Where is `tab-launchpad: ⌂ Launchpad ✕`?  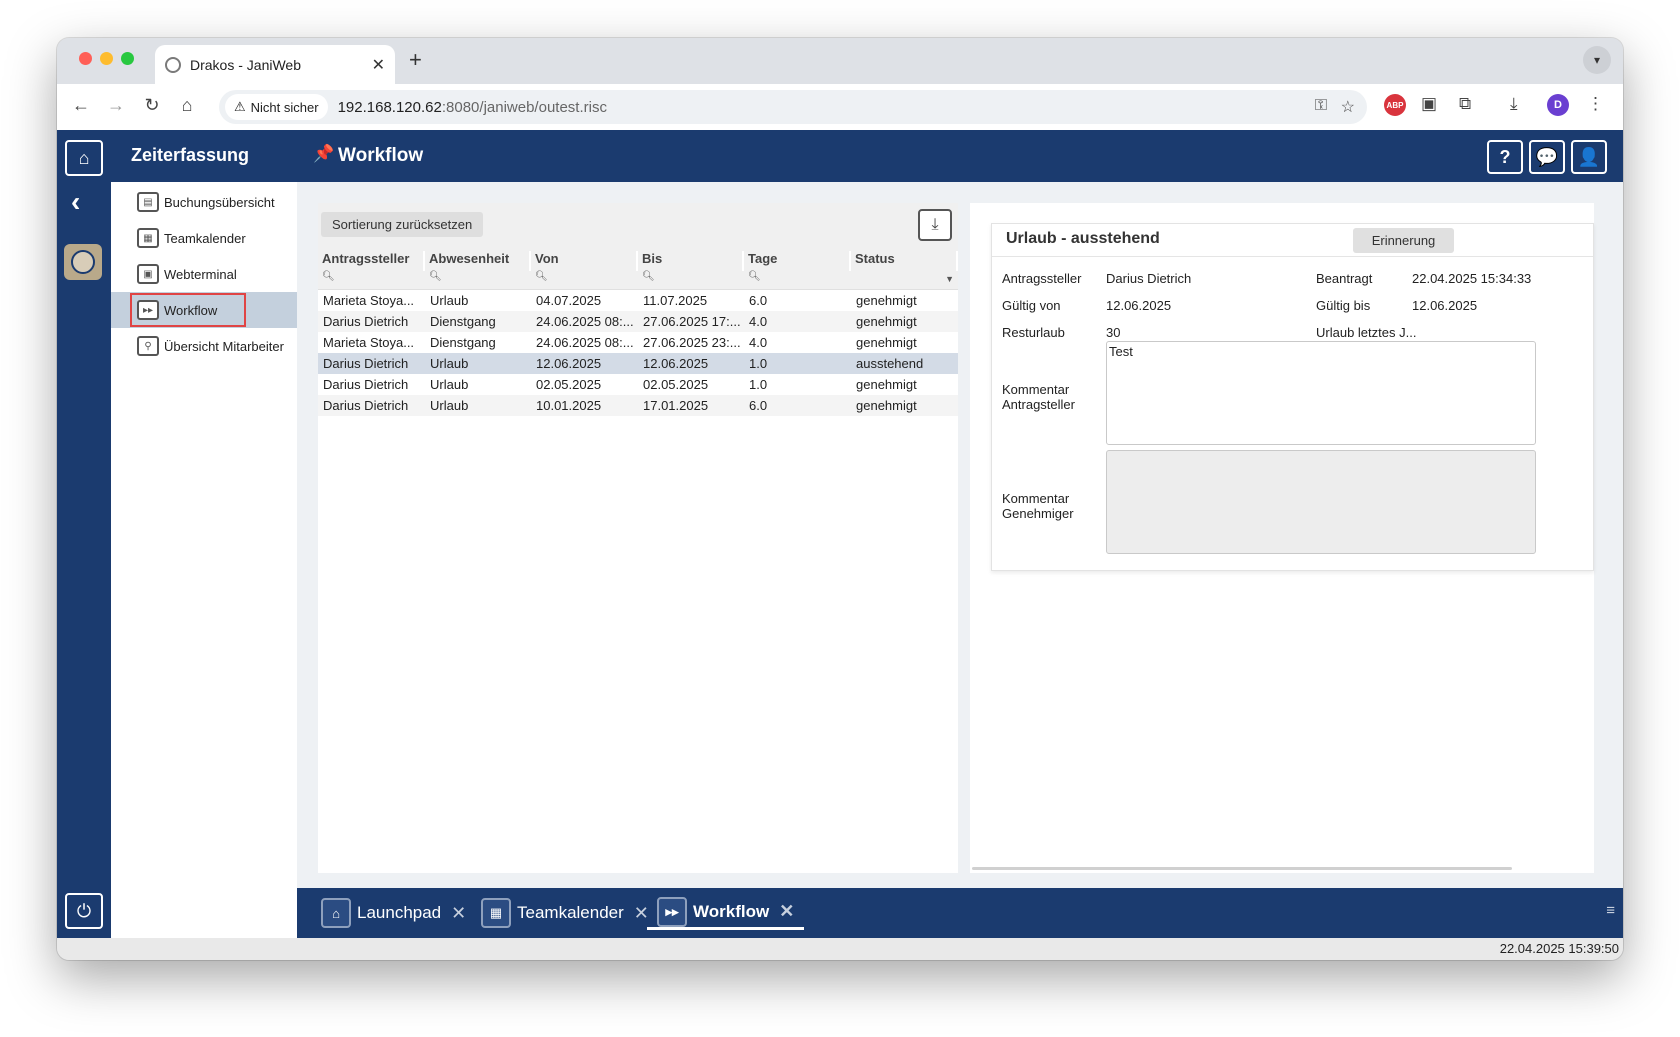 tab-launchpad: ⌂ Launchpad ✕ is located at coordinates (393, 913).